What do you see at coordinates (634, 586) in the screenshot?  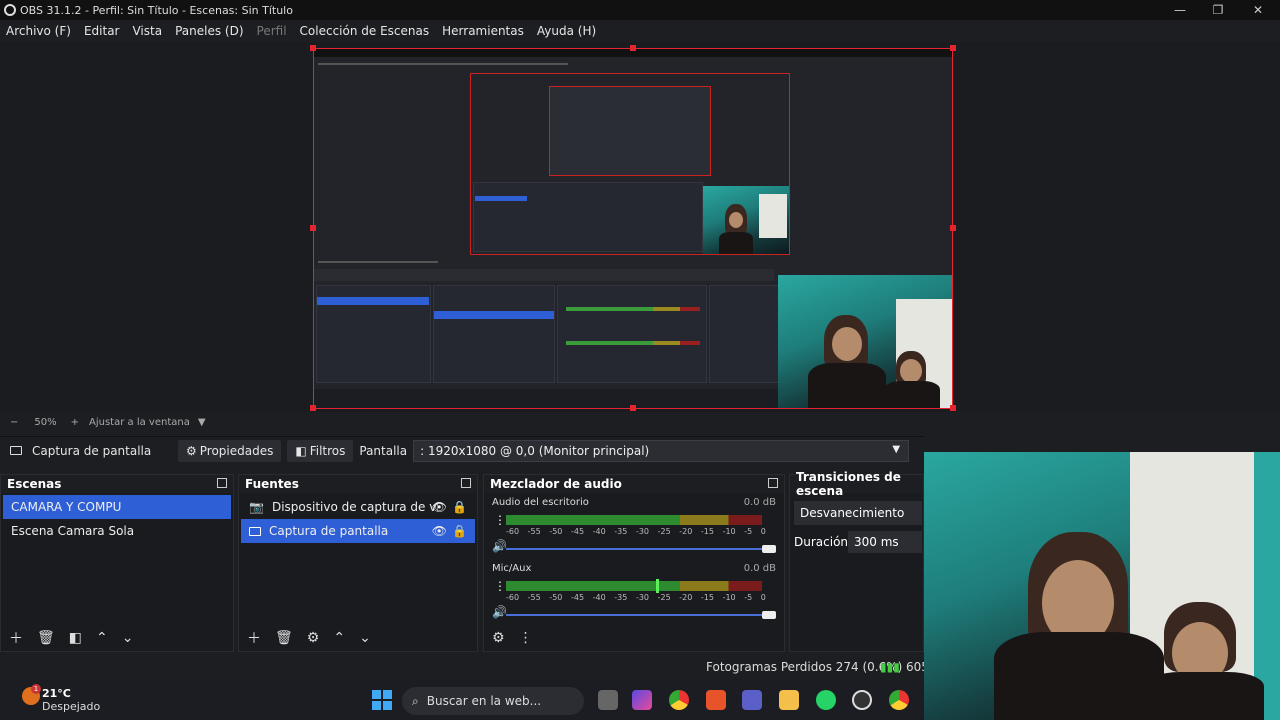 I see `meter-mic` at bounding box center [634, 586].